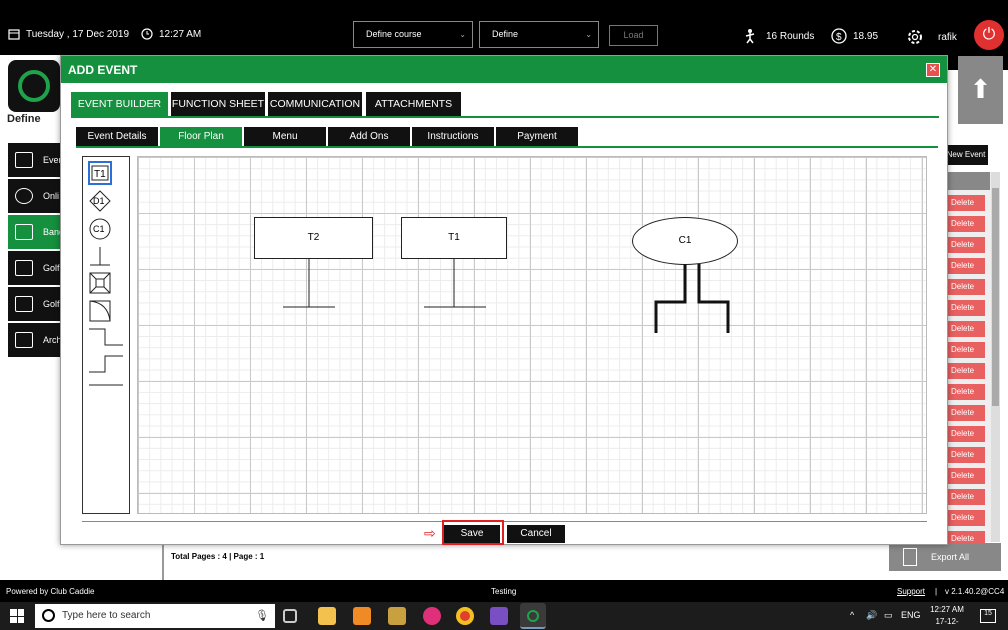 This screenshot has width=1008, height=630. Describe the element at coordinates (24, 196) in the screenshot. I see `globe-icon` at that location.